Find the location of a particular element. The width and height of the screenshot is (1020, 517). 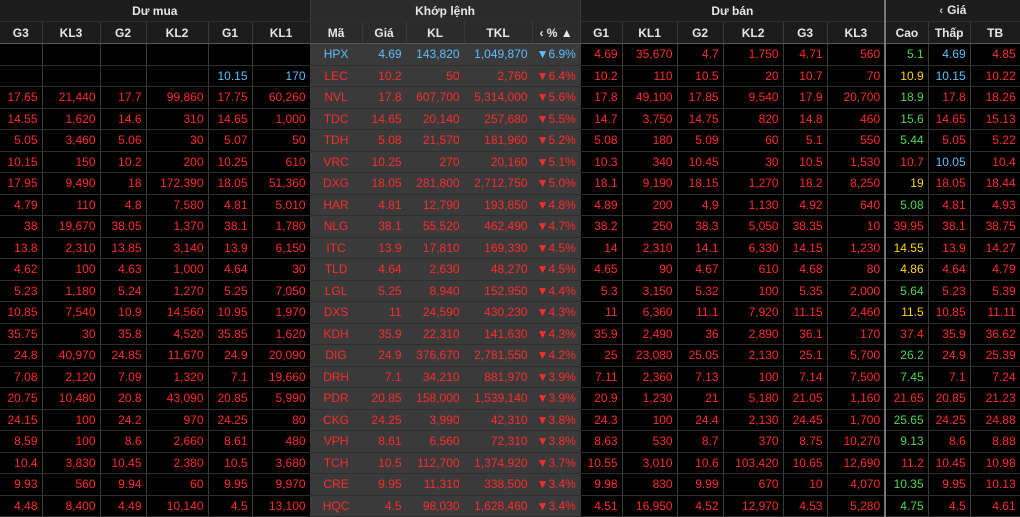

match-cell: 34,210 is located at coordinates (435, 377).